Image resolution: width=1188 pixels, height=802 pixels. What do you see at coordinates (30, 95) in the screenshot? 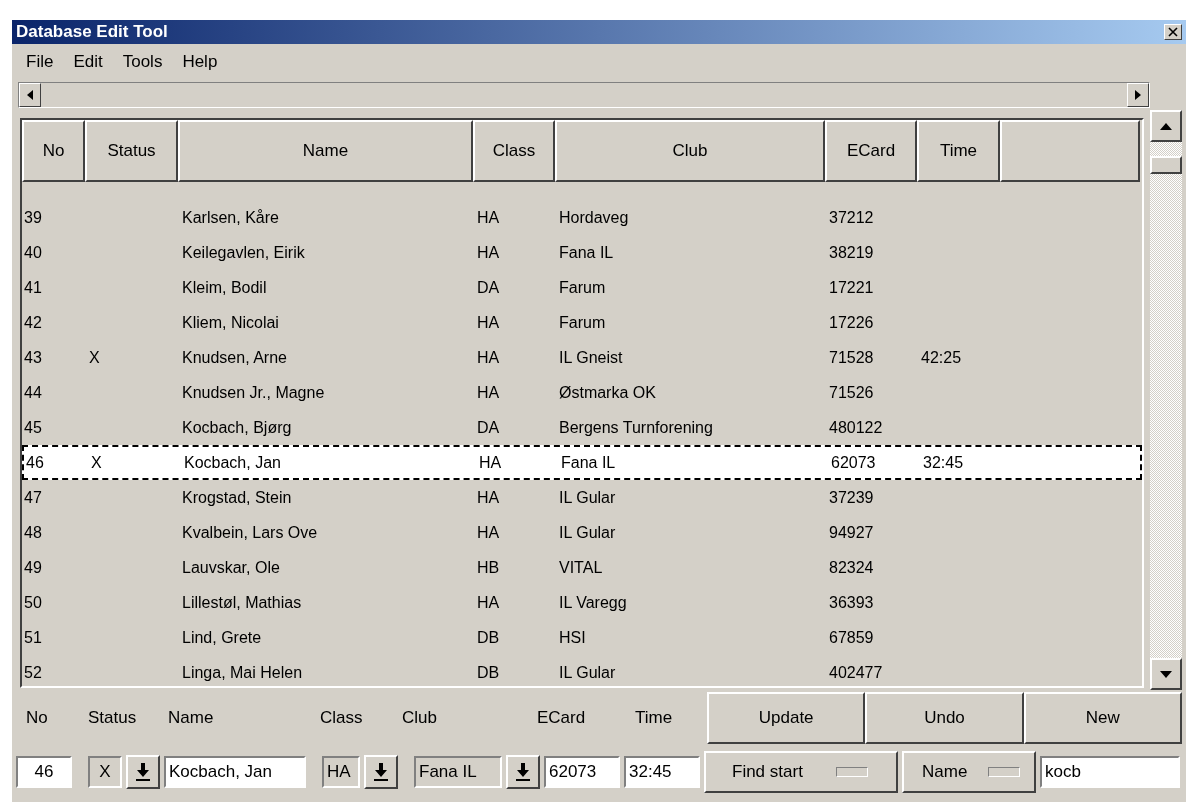
I see `scroll-left-button` at bounding box center [30, 95].